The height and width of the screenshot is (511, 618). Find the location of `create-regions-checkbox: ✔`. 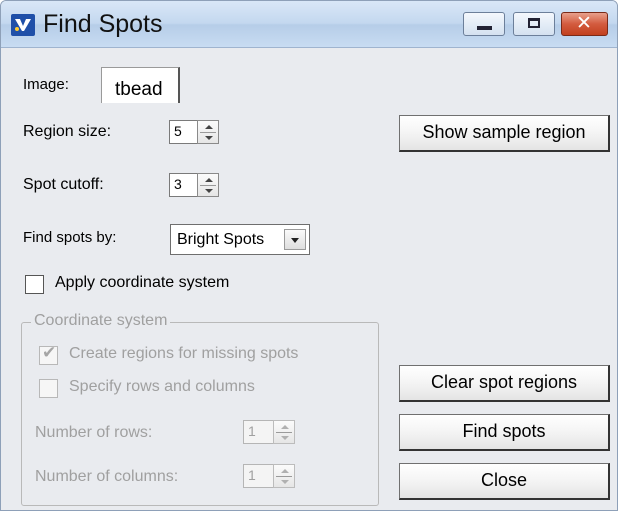

create-regions-checkbox: ✔ is located at coordinates (48, 354).